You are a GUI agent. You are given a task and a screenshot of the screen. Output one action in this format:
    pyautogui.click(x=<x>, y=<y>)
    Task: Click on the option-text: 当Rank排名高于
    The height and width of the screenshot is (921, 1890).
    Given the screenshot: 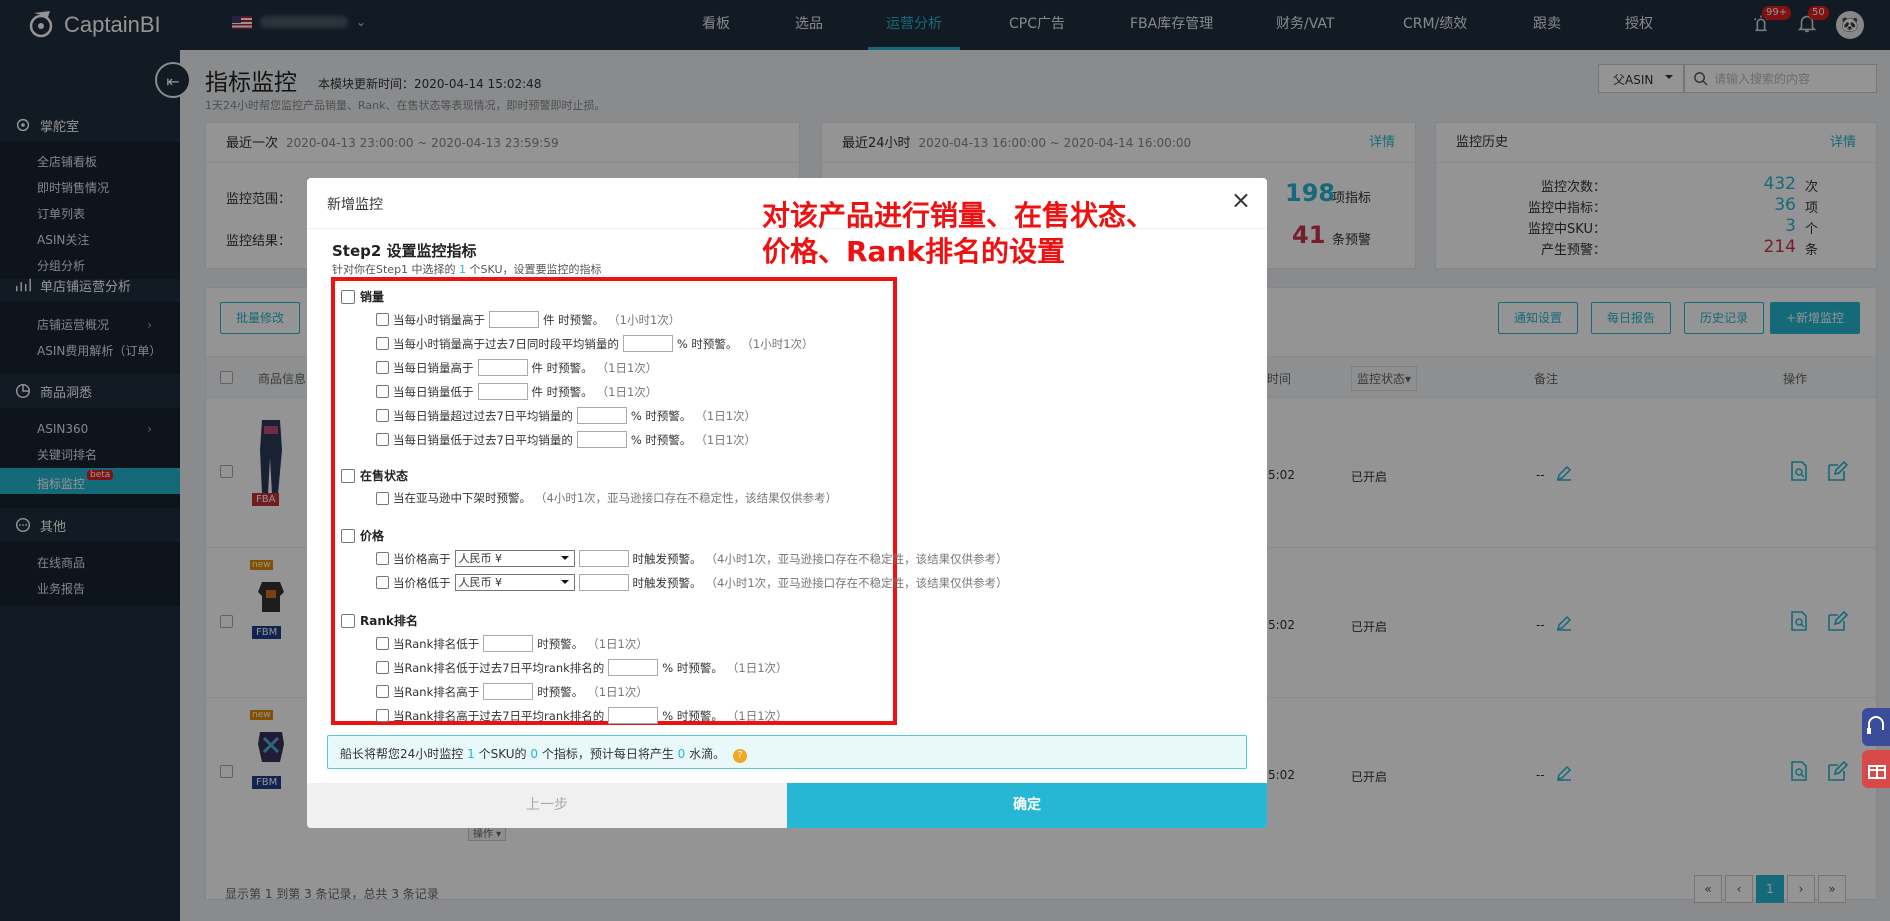 What is the action you would take?
    pyautogui.click(x=436, y=691)
    